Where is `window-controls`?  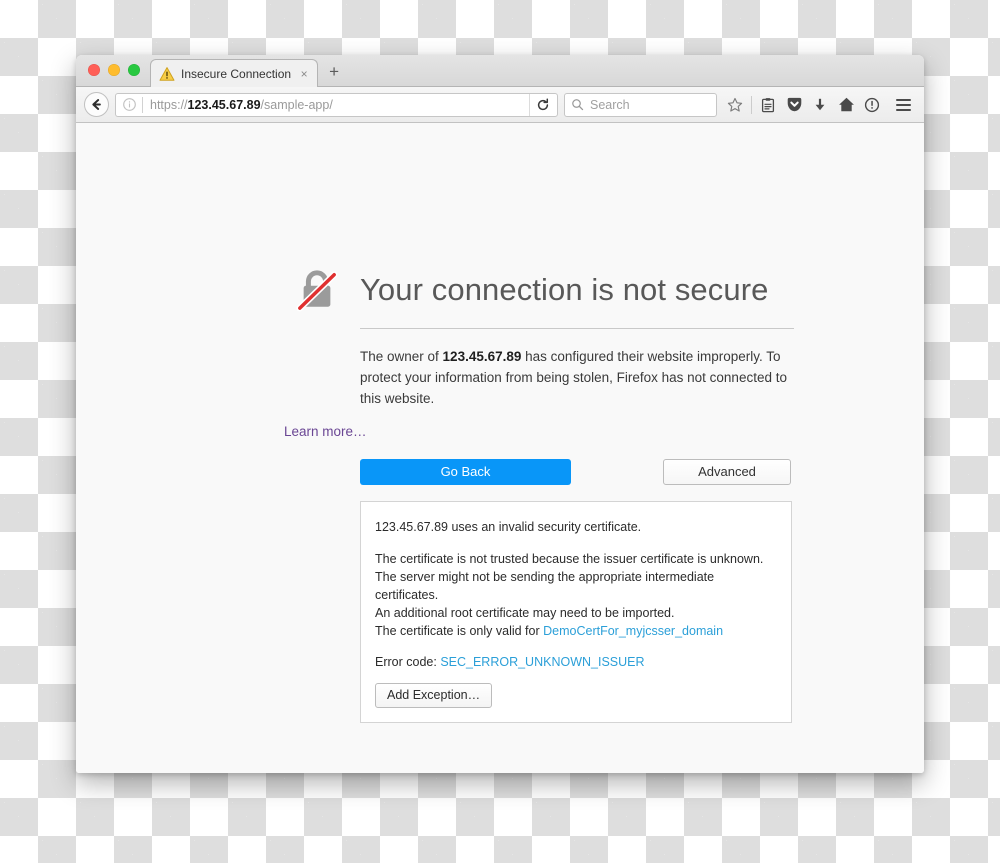 window-controls is located at coordinates (113, 70).